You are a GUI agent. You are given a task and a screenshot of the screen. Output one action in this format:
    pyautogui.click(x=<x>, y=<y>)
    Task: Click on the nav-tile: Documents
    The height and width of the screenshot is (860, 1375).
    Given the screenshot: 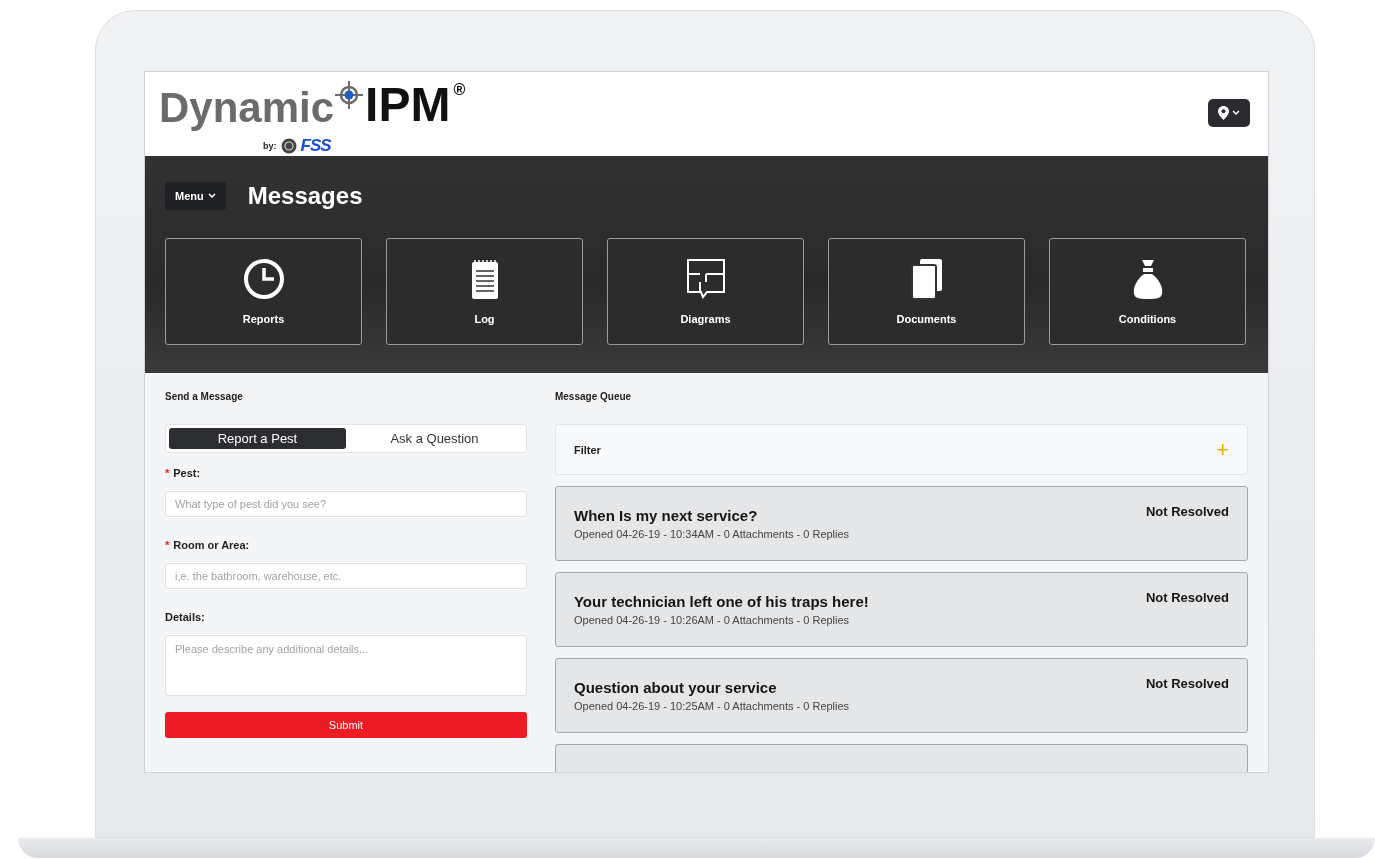 What is the action you would take?
    pyautogui.click(x=926, y=291)
    